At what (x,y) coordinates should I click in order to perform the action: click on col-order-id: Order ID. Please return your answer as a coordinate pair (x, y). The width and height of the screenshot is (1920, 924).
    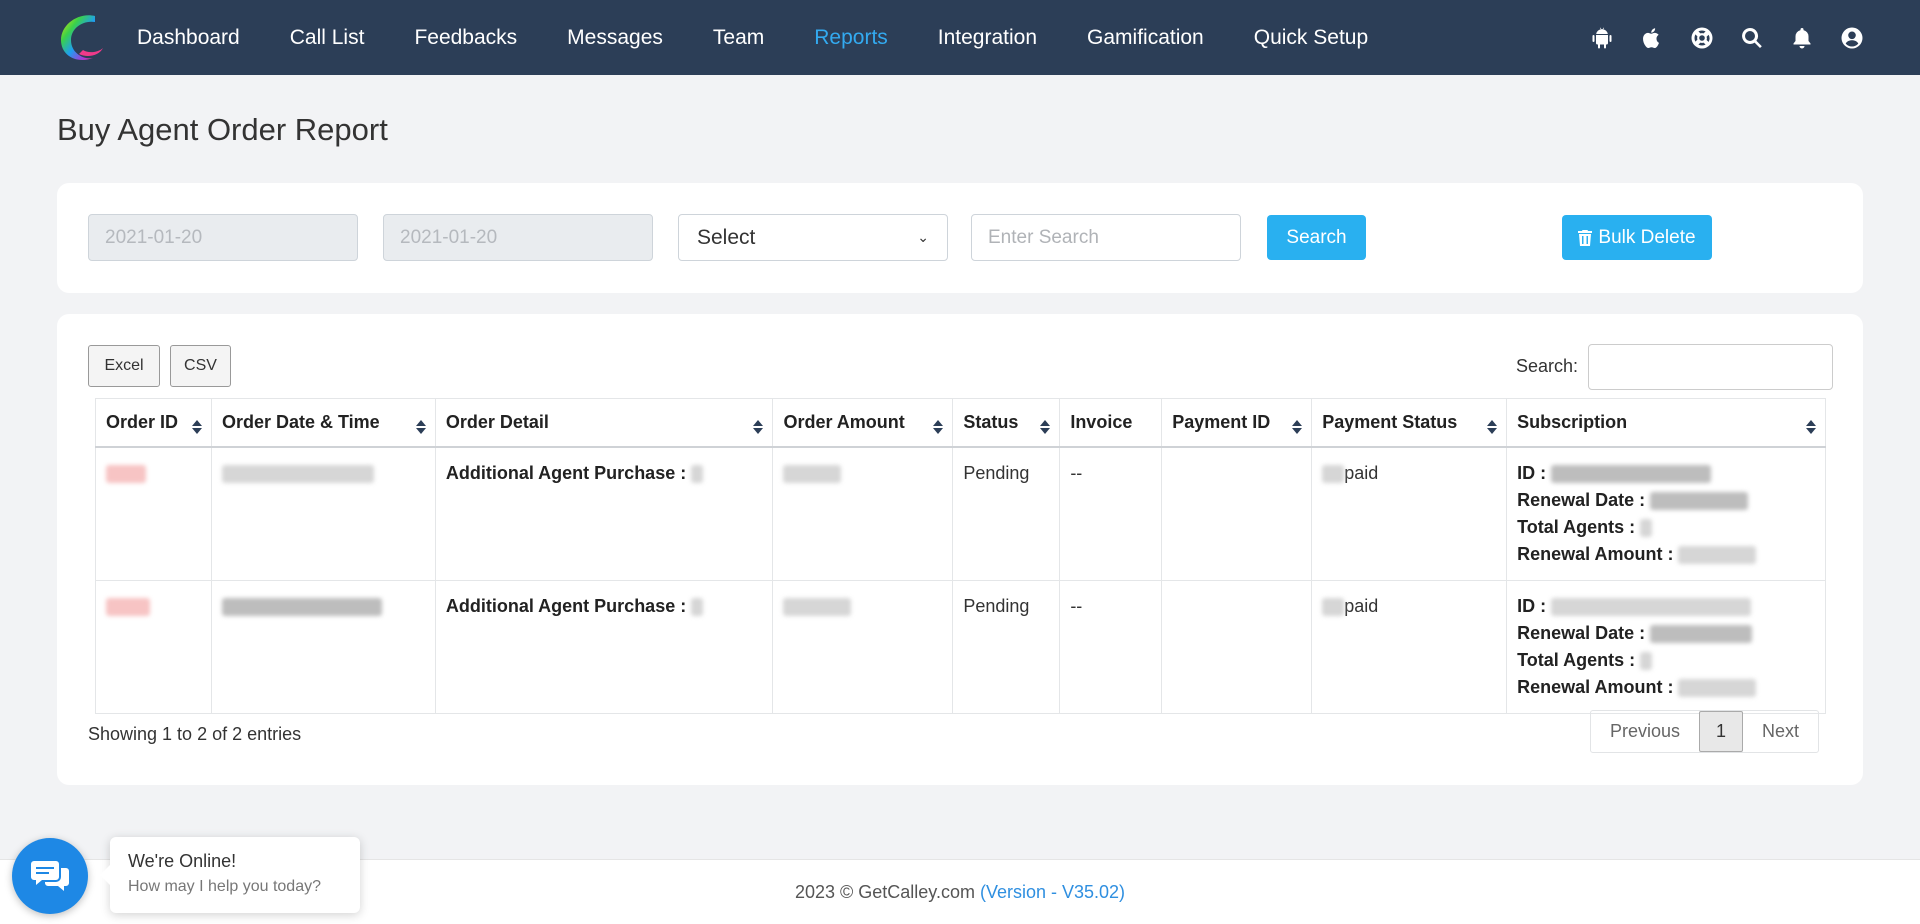
    Looking at the image, I should click on (153, 423).